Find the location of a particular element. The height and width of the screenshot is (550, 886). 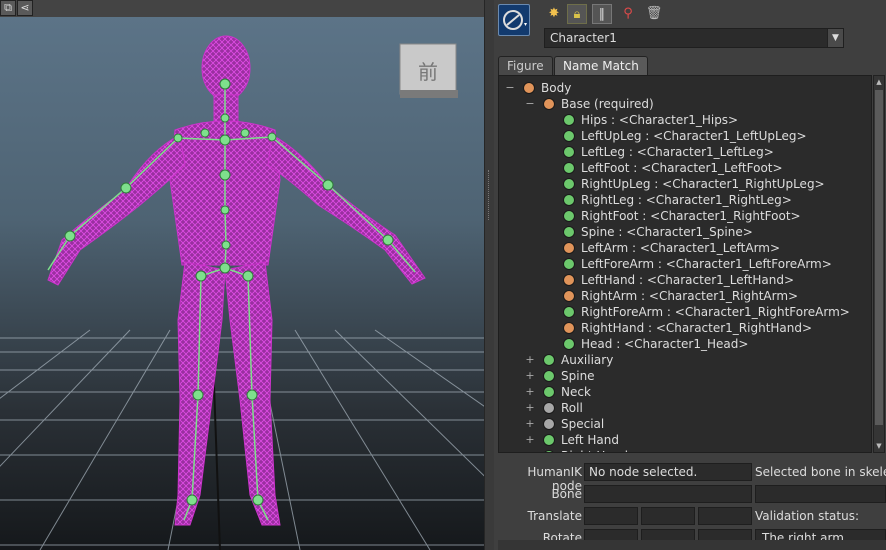

humanik-logo-icon is located at coordinates (514, 20).